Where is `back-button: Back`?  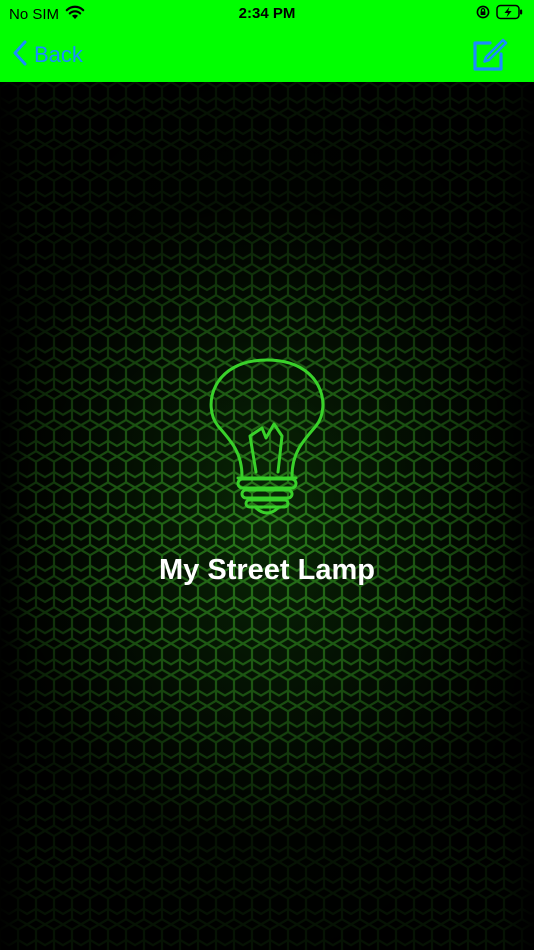 back-button: Back is located at coordinates (47, 55).